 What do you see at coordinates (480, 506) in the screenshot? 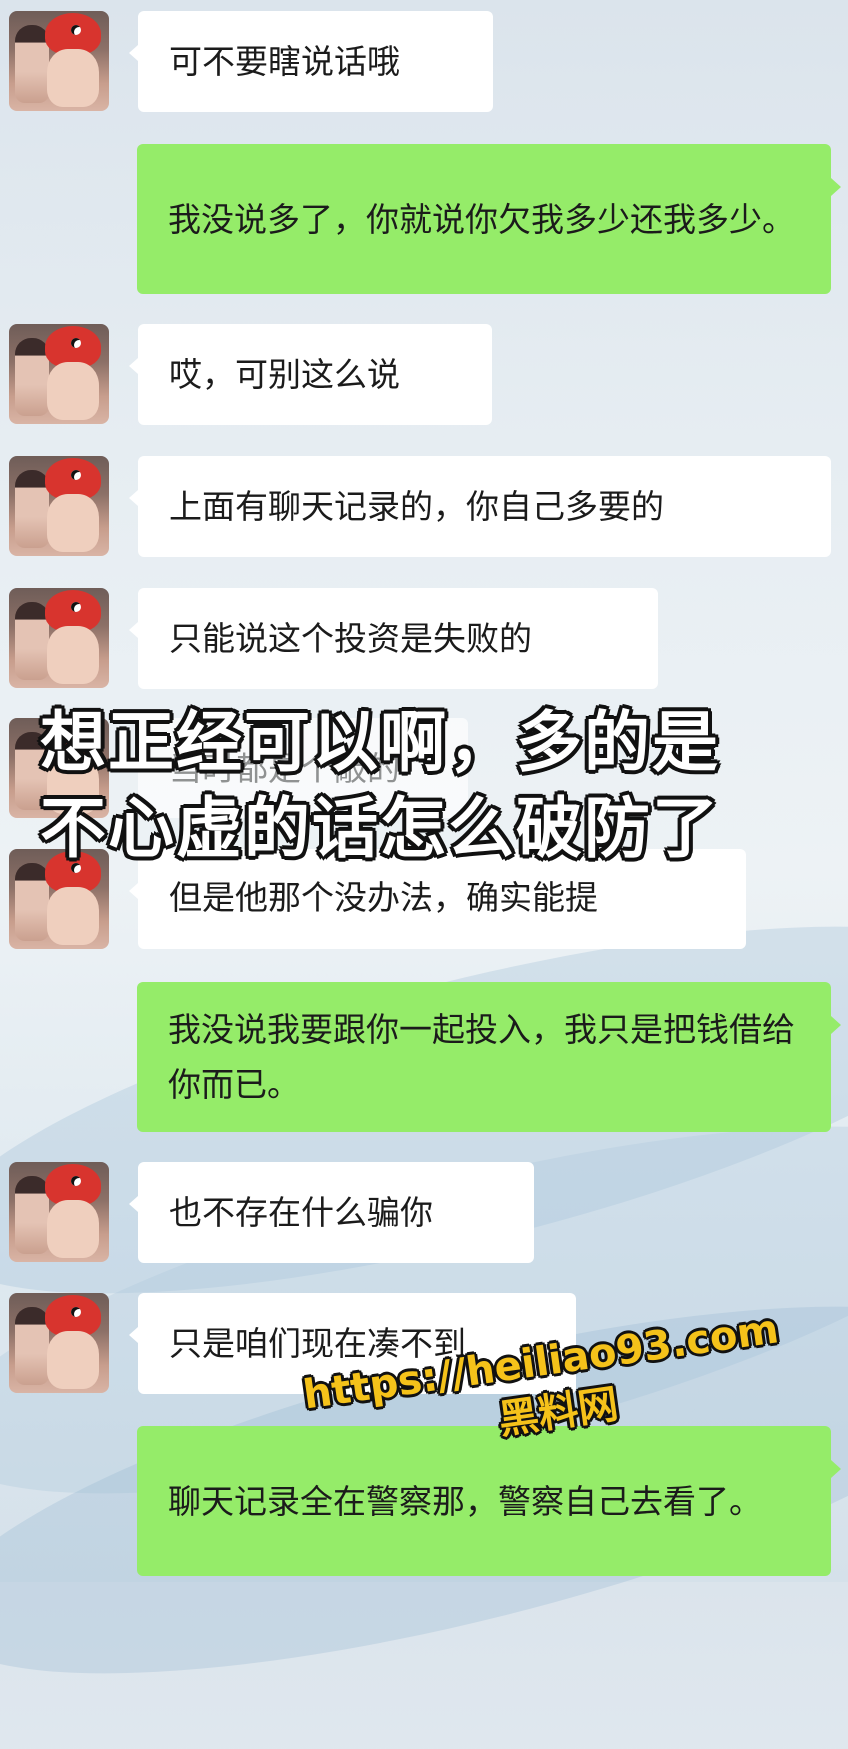
I see `message-bubble-received: 上面有聊天记录的，你自己多要的` at bounding box center [480, 506].